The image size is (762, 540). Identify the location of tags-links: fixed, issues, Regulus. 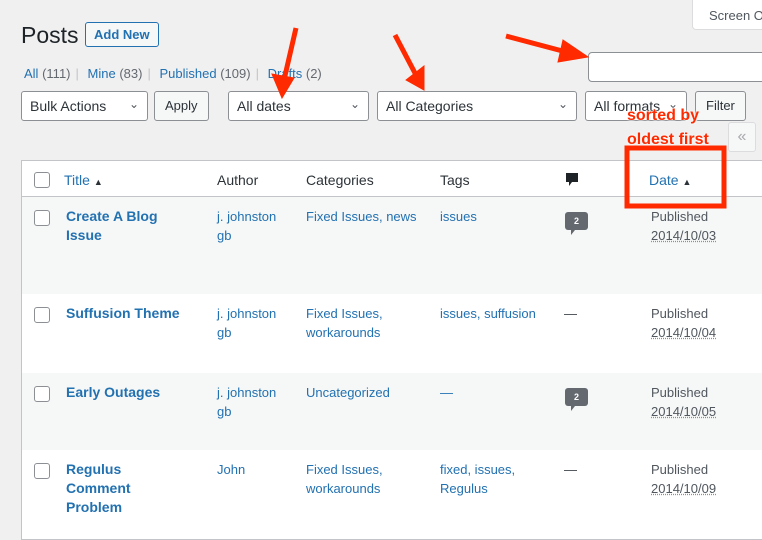
(497, 479).